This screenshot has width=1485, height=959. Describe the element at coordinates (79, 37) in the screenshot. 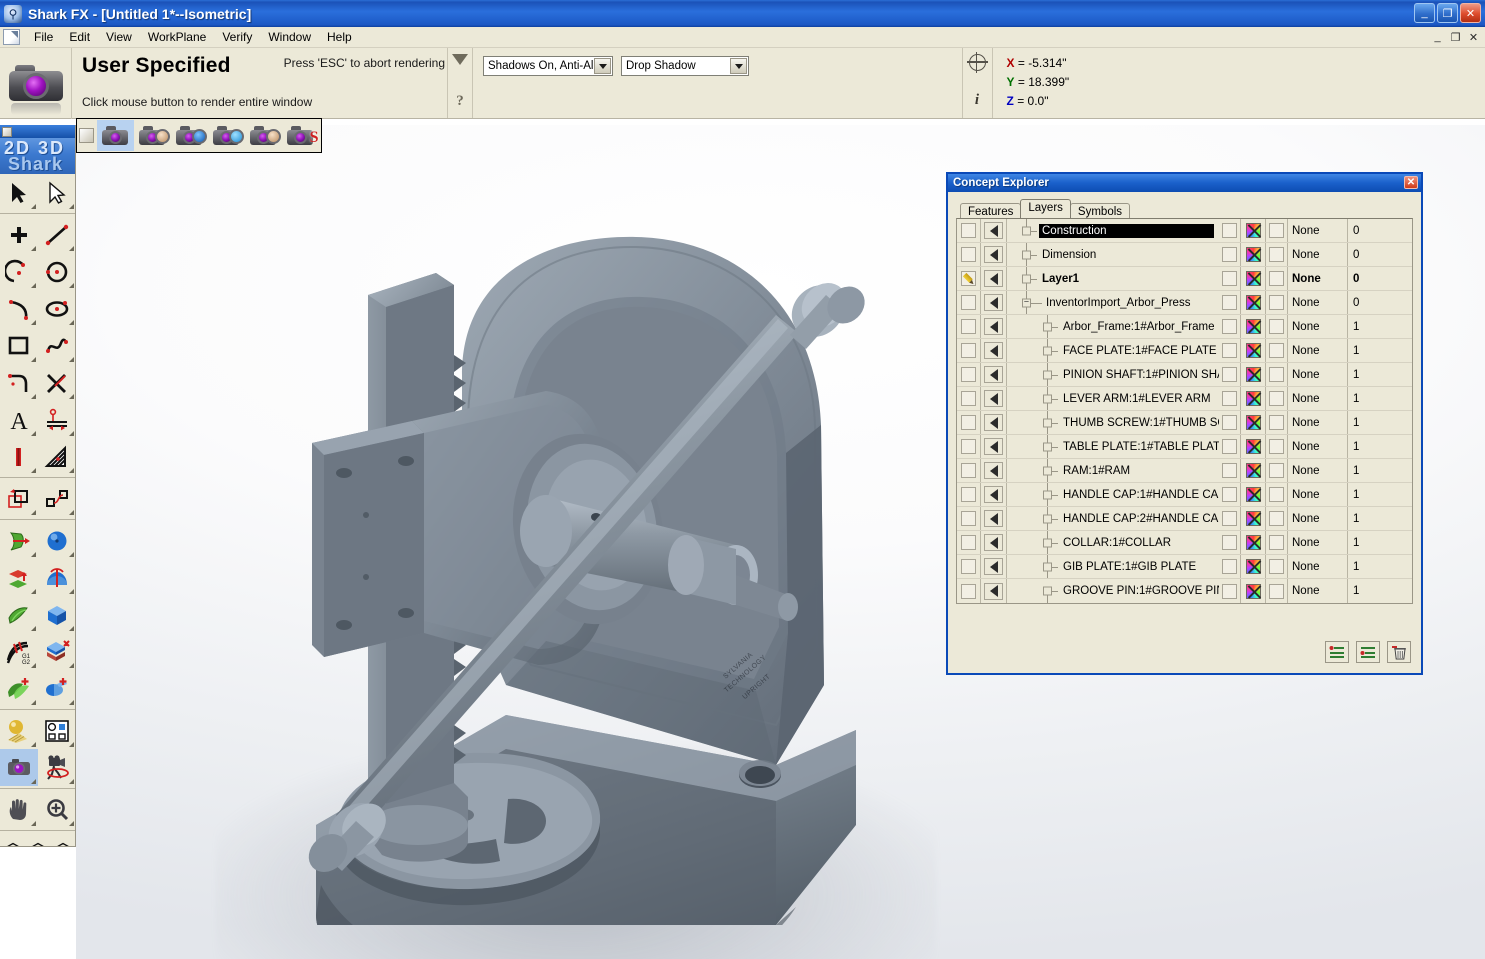

I see `menu-item-edit: Edit` at that location.